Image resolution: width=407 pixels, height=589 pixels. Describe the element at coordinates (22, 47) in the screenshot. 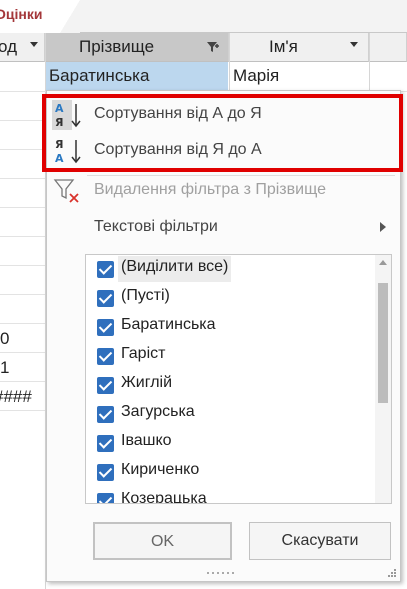

I see `column-header-code: од` at that location.